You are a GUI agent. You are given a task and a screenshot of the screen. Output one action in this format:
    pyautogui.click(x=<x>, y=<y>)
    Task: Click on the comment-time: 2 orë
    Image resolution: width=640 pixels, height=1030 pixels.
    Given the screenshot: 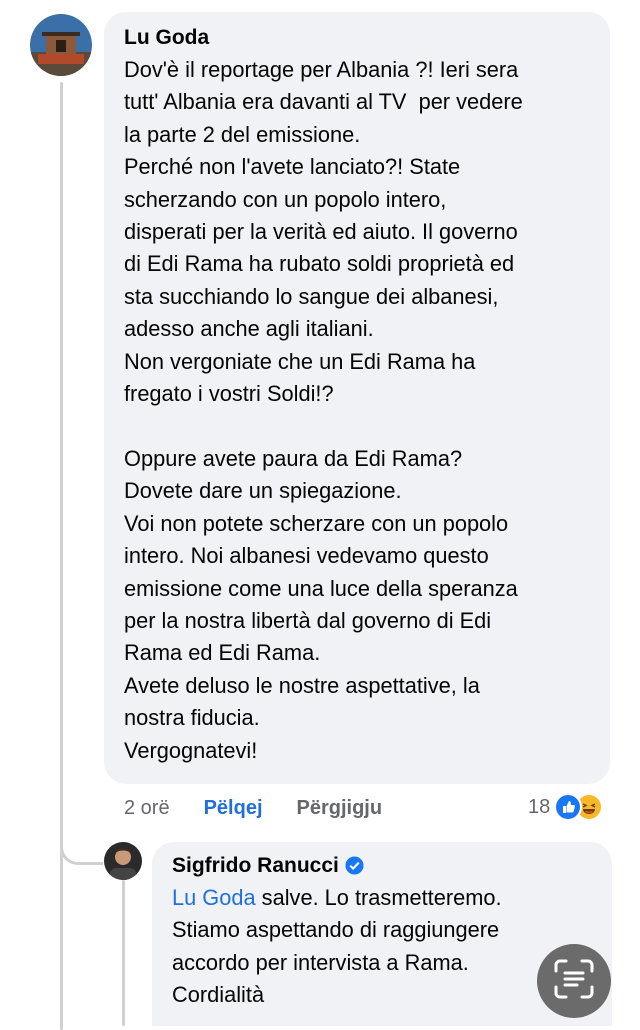 What is the action you would take?
    pyautogui.click(x=147, y=808)
    